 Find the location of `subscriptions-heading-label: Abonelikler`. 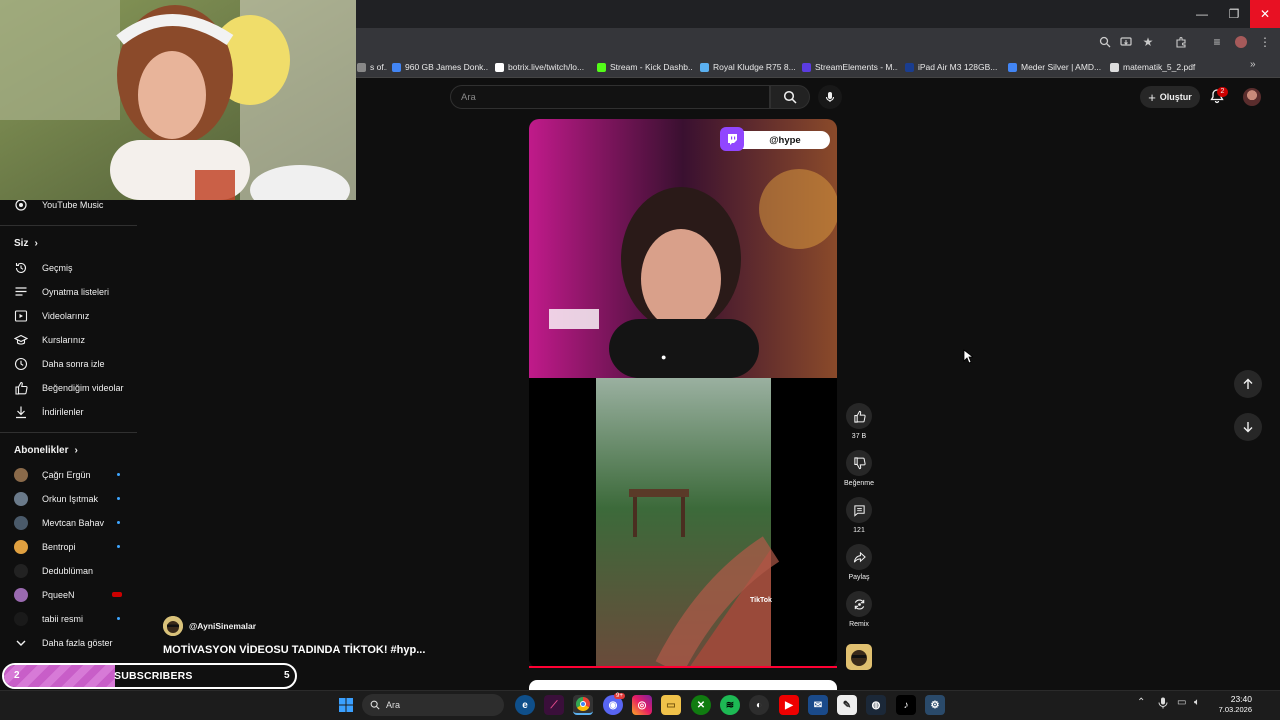

subscriptions-heading-label: Abonelikler is located at coordinates (41, 450).